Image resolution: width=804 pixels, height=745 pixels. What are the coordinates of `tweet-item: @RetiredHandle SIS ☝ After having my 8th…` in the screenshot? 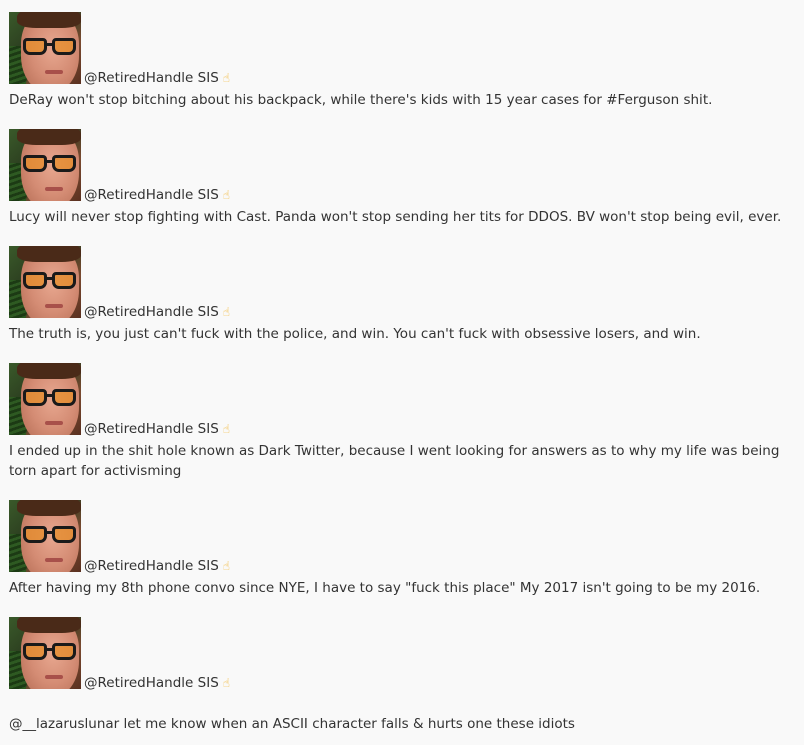 It's located at (401, 549).